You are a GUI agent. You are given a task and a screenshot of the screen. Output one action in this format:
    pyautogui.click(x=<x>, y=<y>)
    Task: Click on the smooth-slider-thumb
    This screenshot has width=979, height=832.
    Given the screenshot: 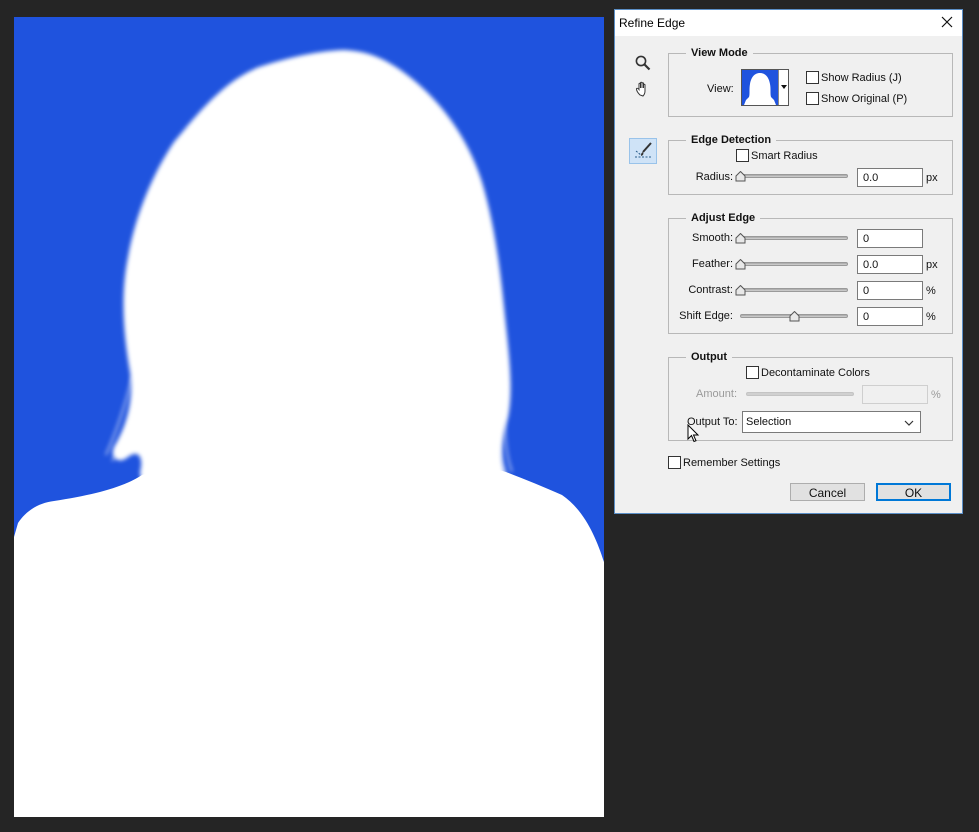 What is the action you would take?
    pyautogui.click(x=740, y=238)
    